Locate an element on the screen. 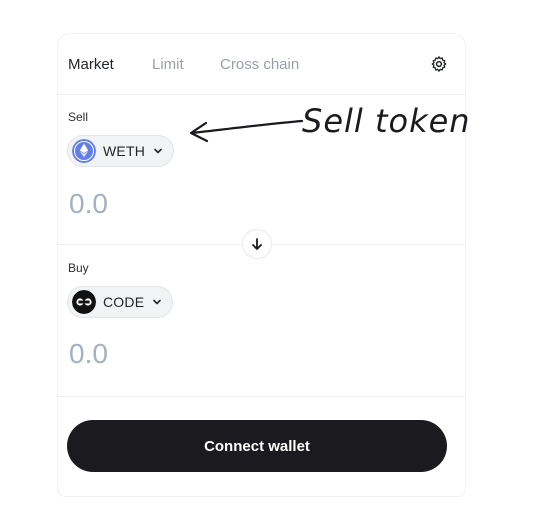 The height and width of the screenshot is (507, 533). swap-direction-button is located at coordinates (257, 244).